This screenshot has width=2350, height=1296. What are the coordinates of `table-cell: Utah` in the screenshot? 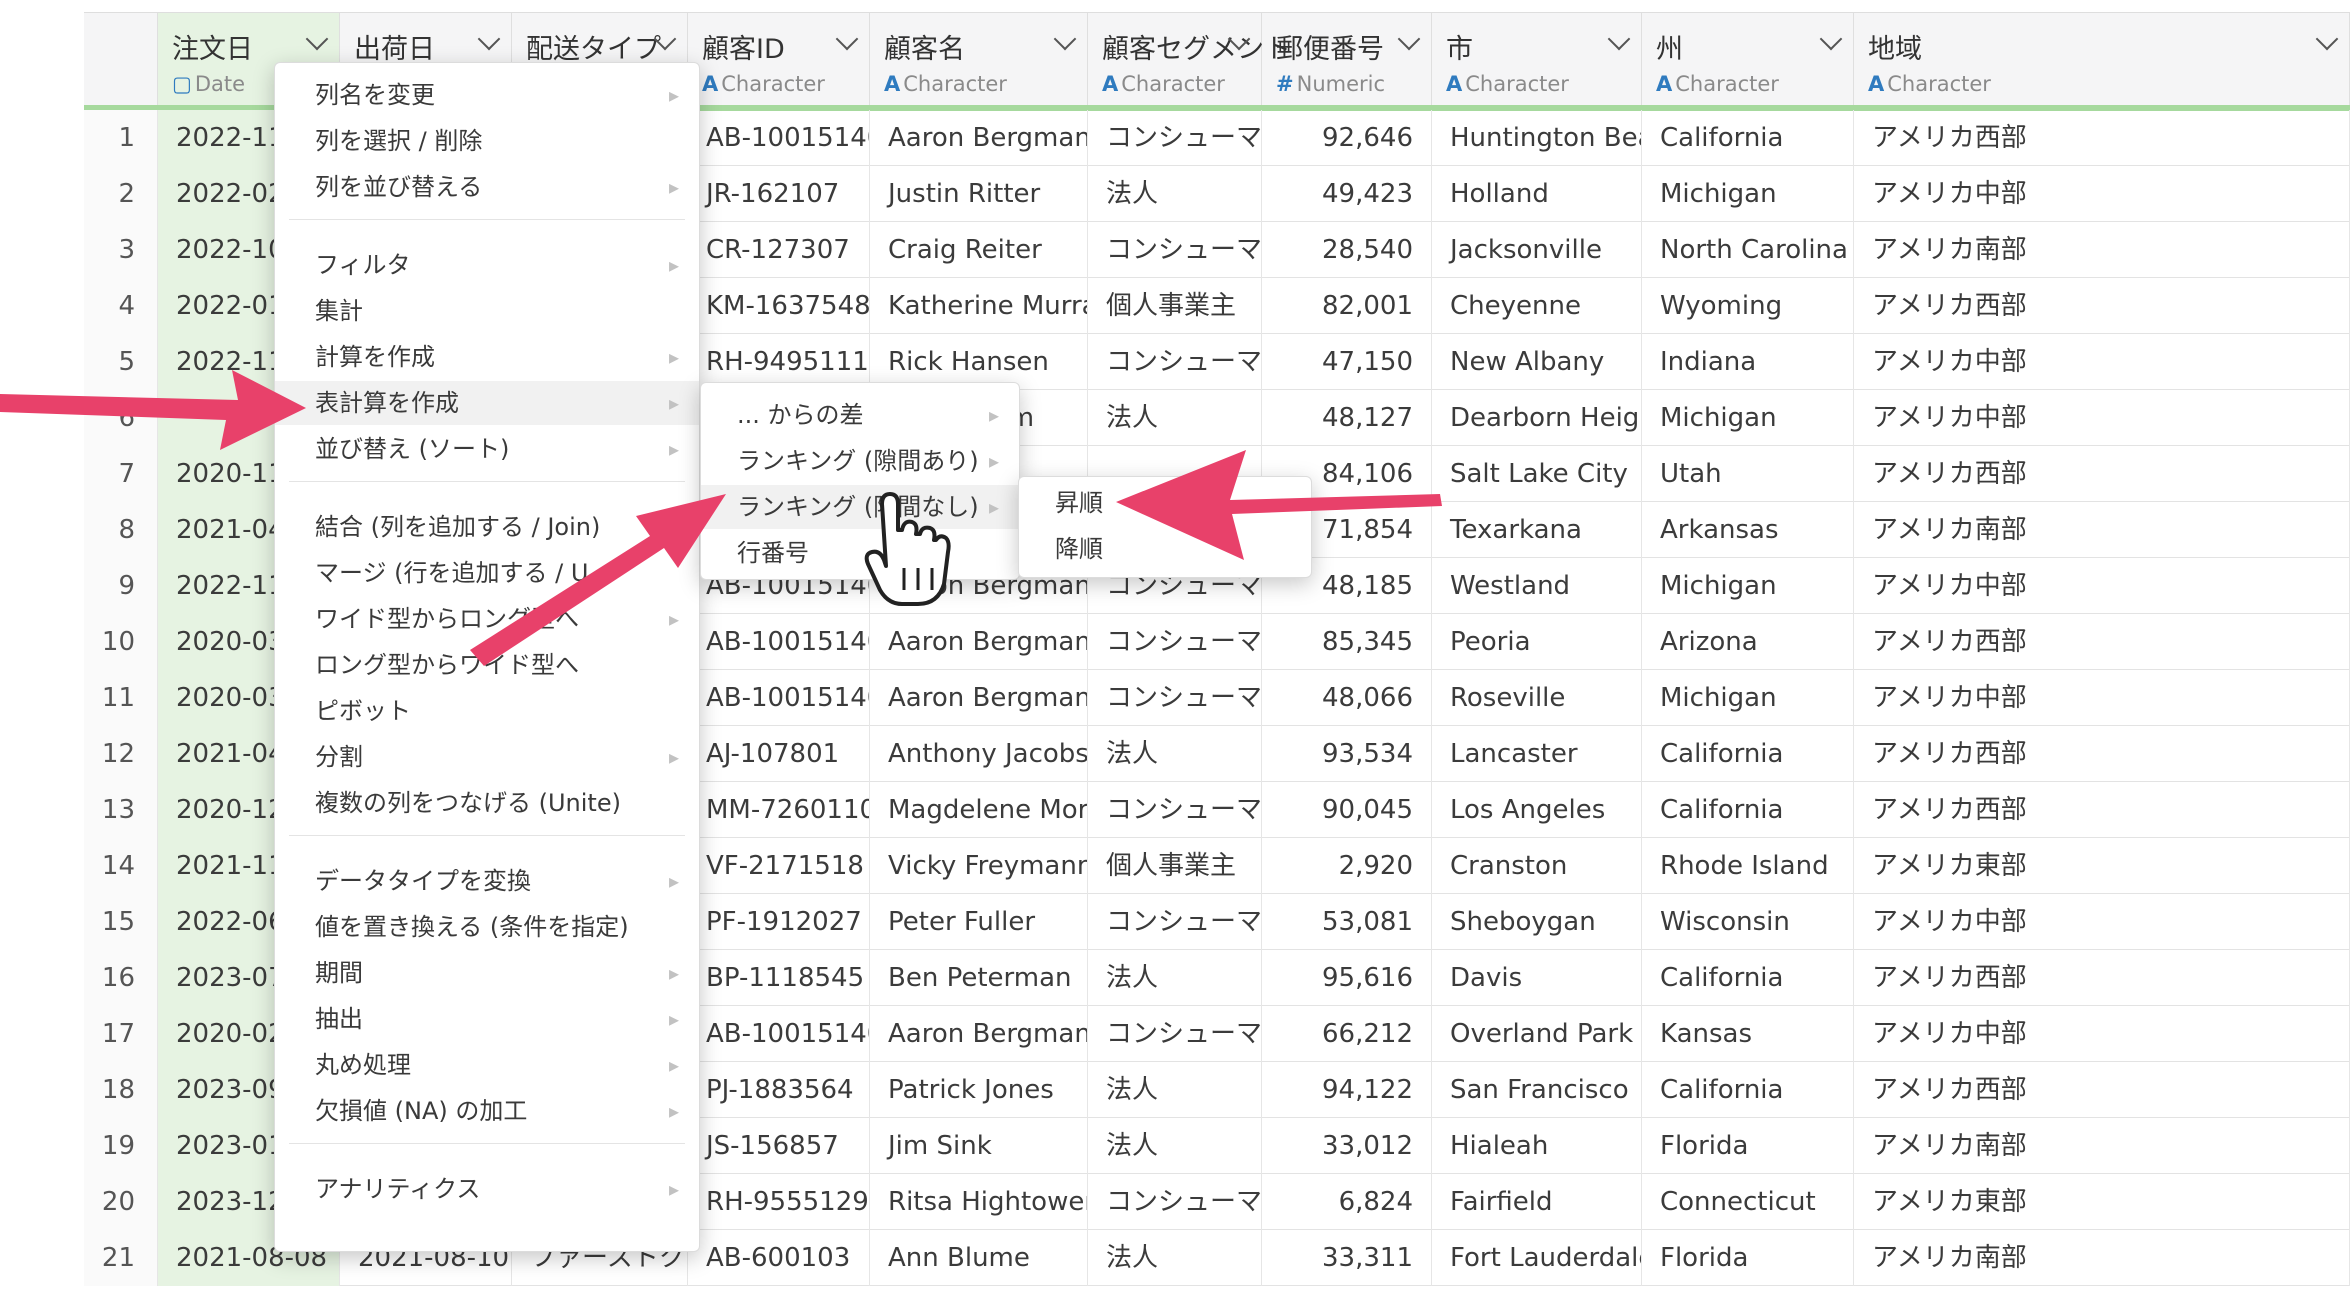 It's located at (1748, 474).